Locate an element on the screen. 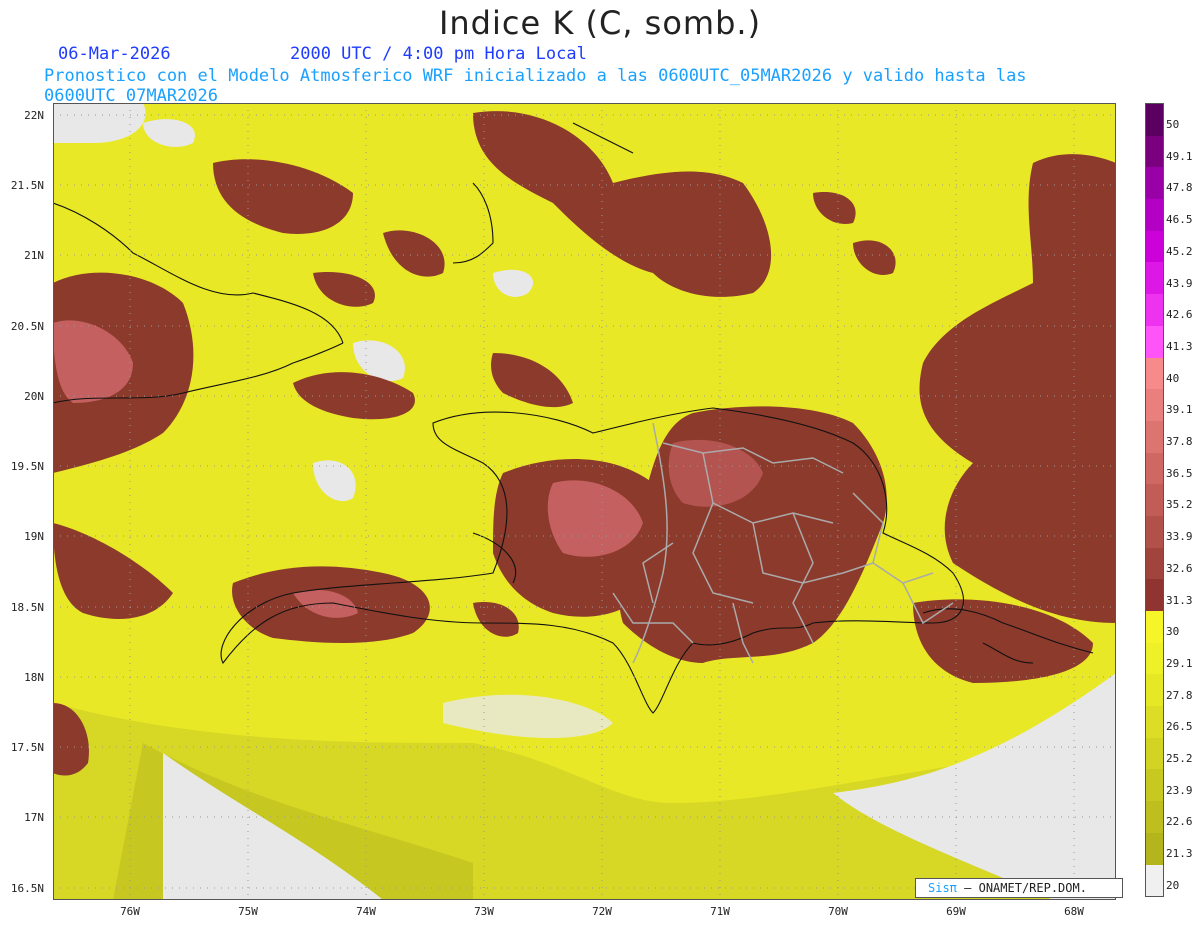 This screenshot has width=1200, height=927. lat-label: 21N is located at coordinates (34, 255).